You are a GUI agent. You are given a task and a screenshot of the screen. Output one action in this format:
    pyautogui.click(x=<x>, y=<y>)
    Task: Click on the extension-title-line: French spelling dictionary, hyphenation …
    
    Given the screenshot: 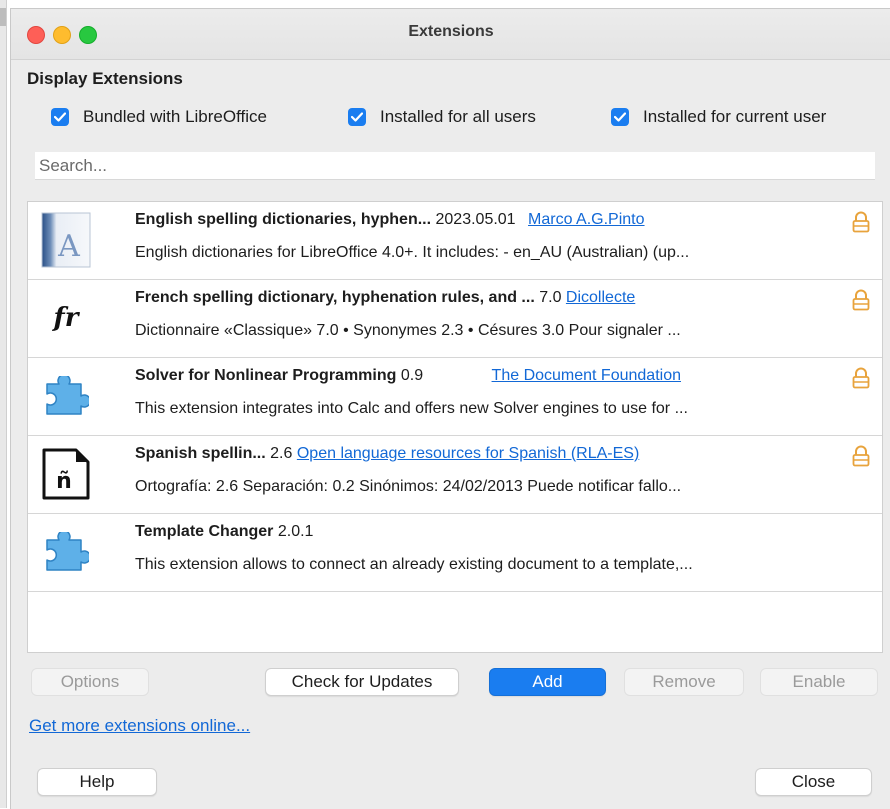 What is the action you would take?
    pyautogui.click(x=385, y=298)
    